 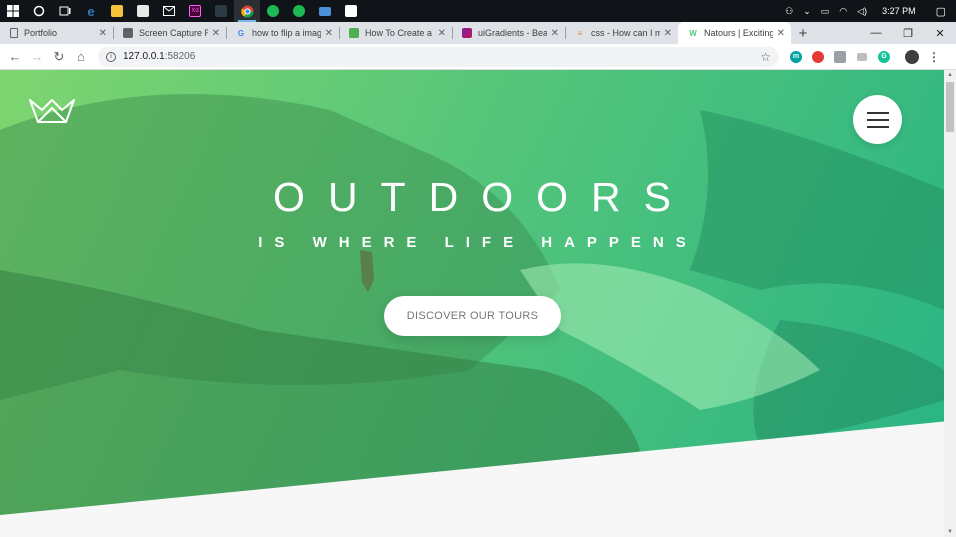 I want to click on windows-taskbar: e Xd ⚇ ⌄ ▭ ◠ ◁) 3:27 PM ▢, so click(x=478, y=11).